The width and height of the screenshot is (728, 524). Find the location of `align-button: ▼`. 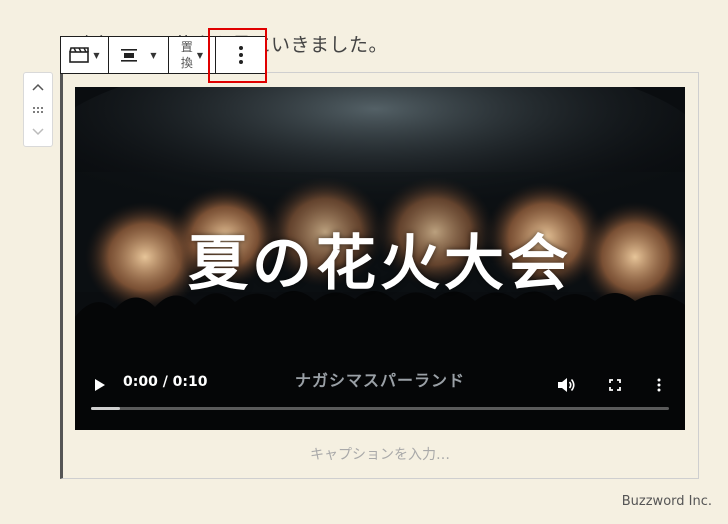

align-button: ▼ is located at coordinates (139, 55).